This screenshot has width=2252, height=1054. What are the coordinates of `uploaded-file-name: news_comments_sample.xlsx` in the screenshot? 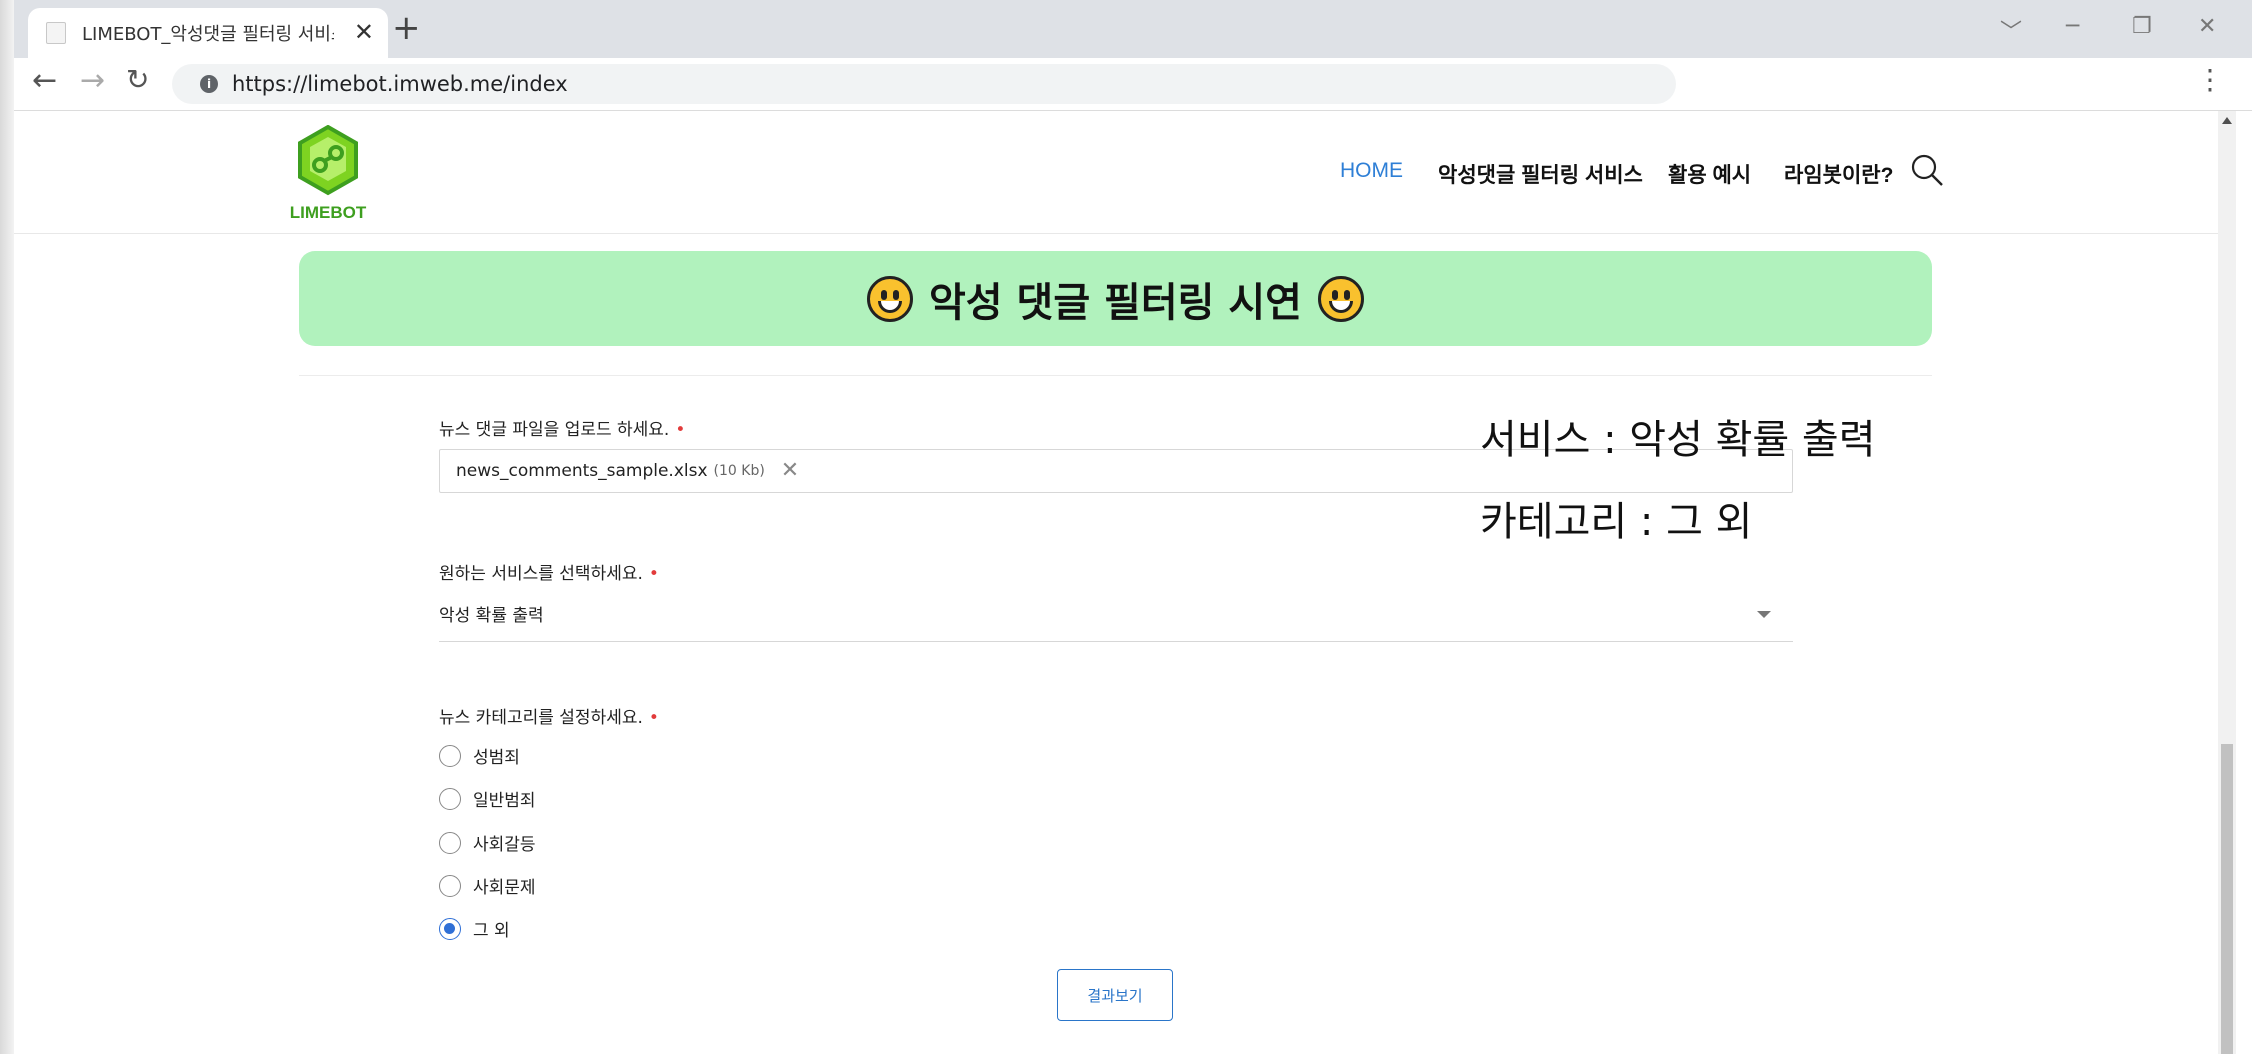 It's located at (582, 471).